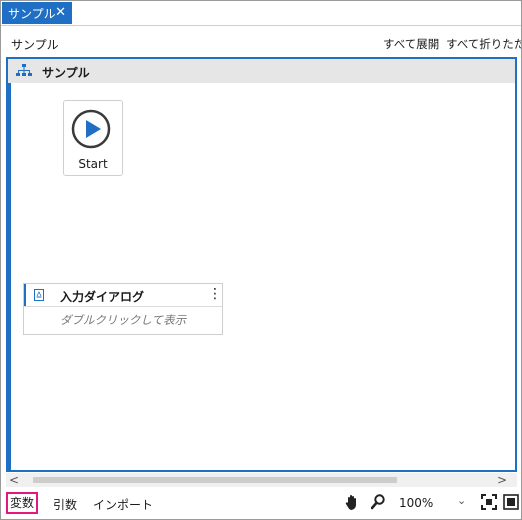  Describe the element at coordinates (261, 504) in the screenshot. I see `designer-bottom-bar: 変数 引数 インポート 100% ⌄` at that location.